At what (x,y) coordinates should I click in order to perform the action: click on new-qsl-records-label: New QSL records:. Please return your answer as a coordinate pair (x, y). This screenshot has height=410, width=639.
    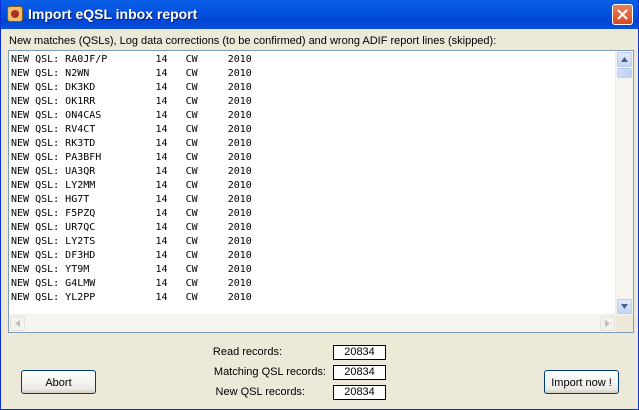
    Looking at the image, I should click on (260, 392).